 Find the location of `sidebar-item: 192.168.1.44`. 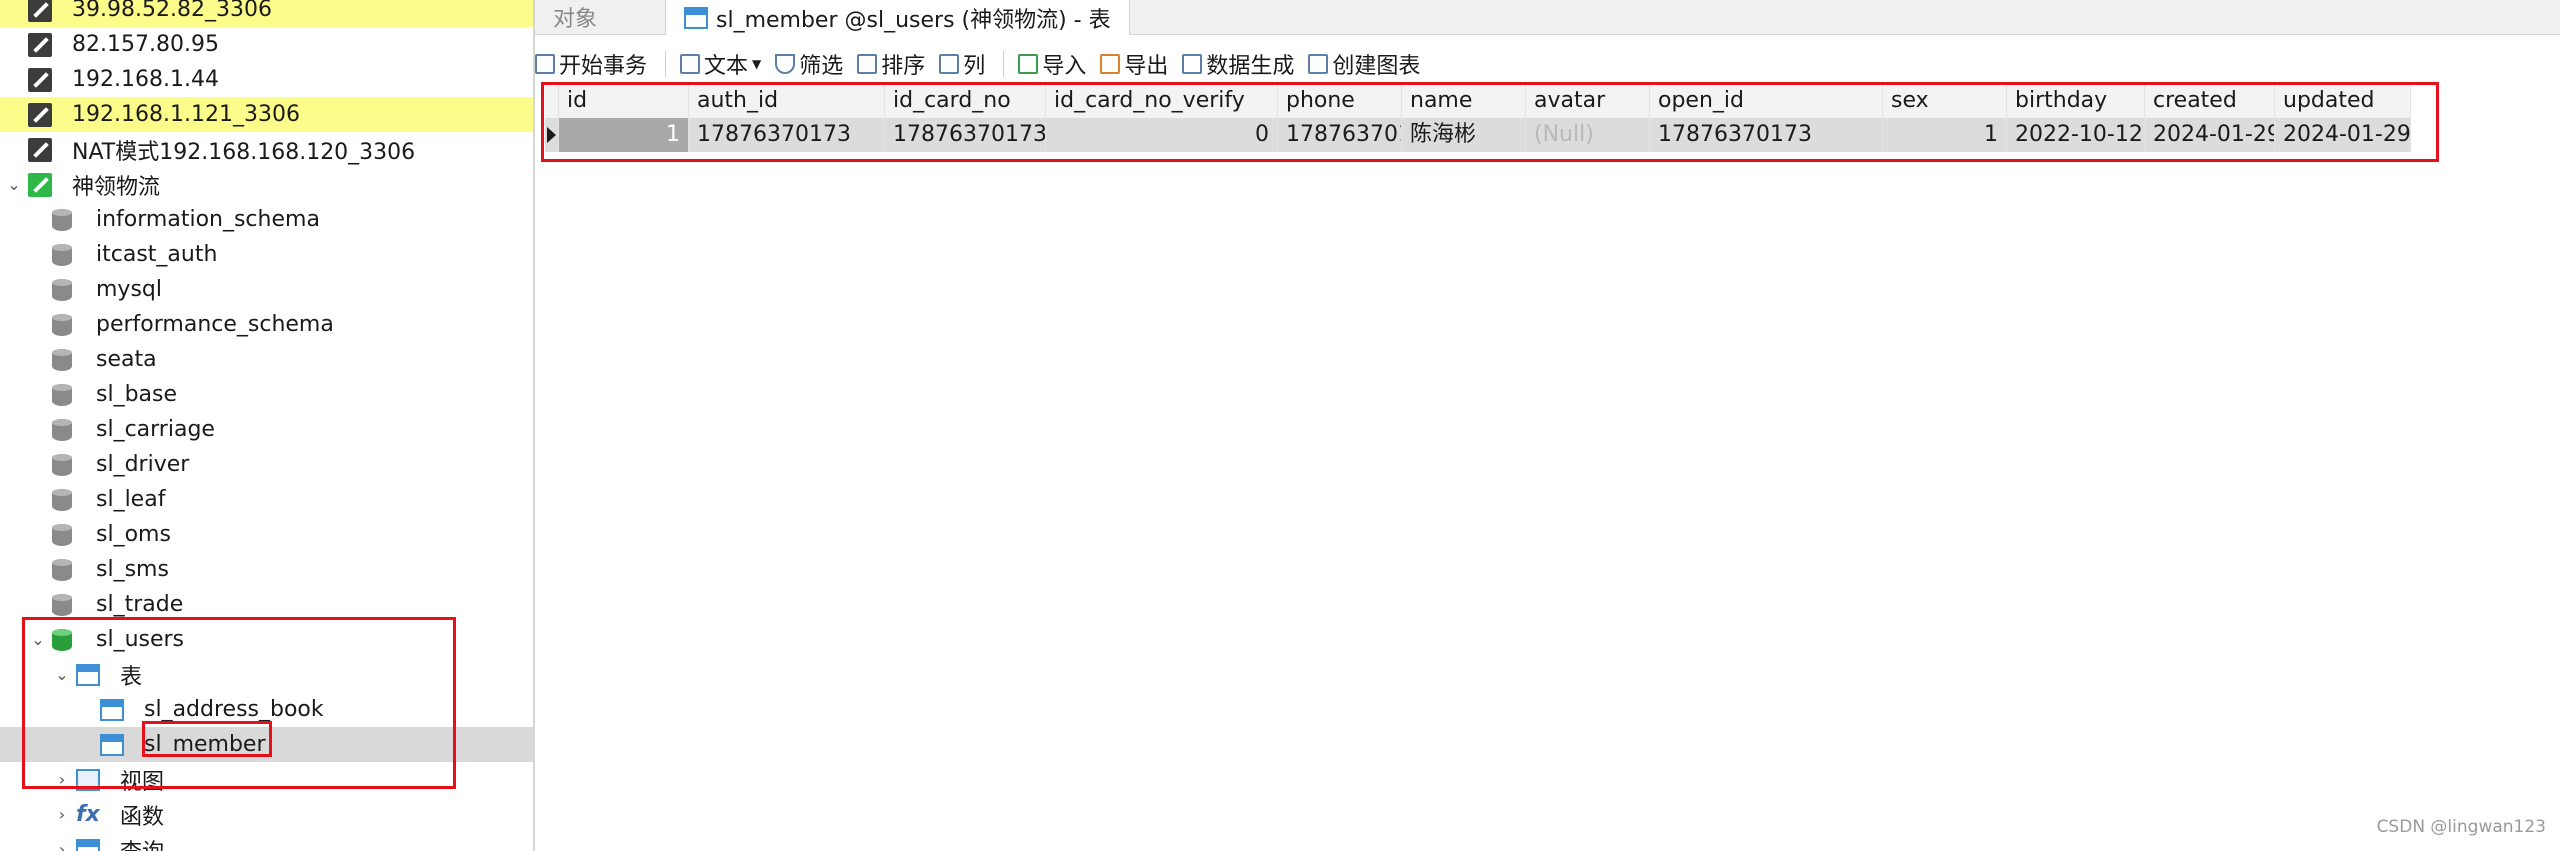

sidebar-item: 192.168.1.44 is located at coordinates (266, 79).